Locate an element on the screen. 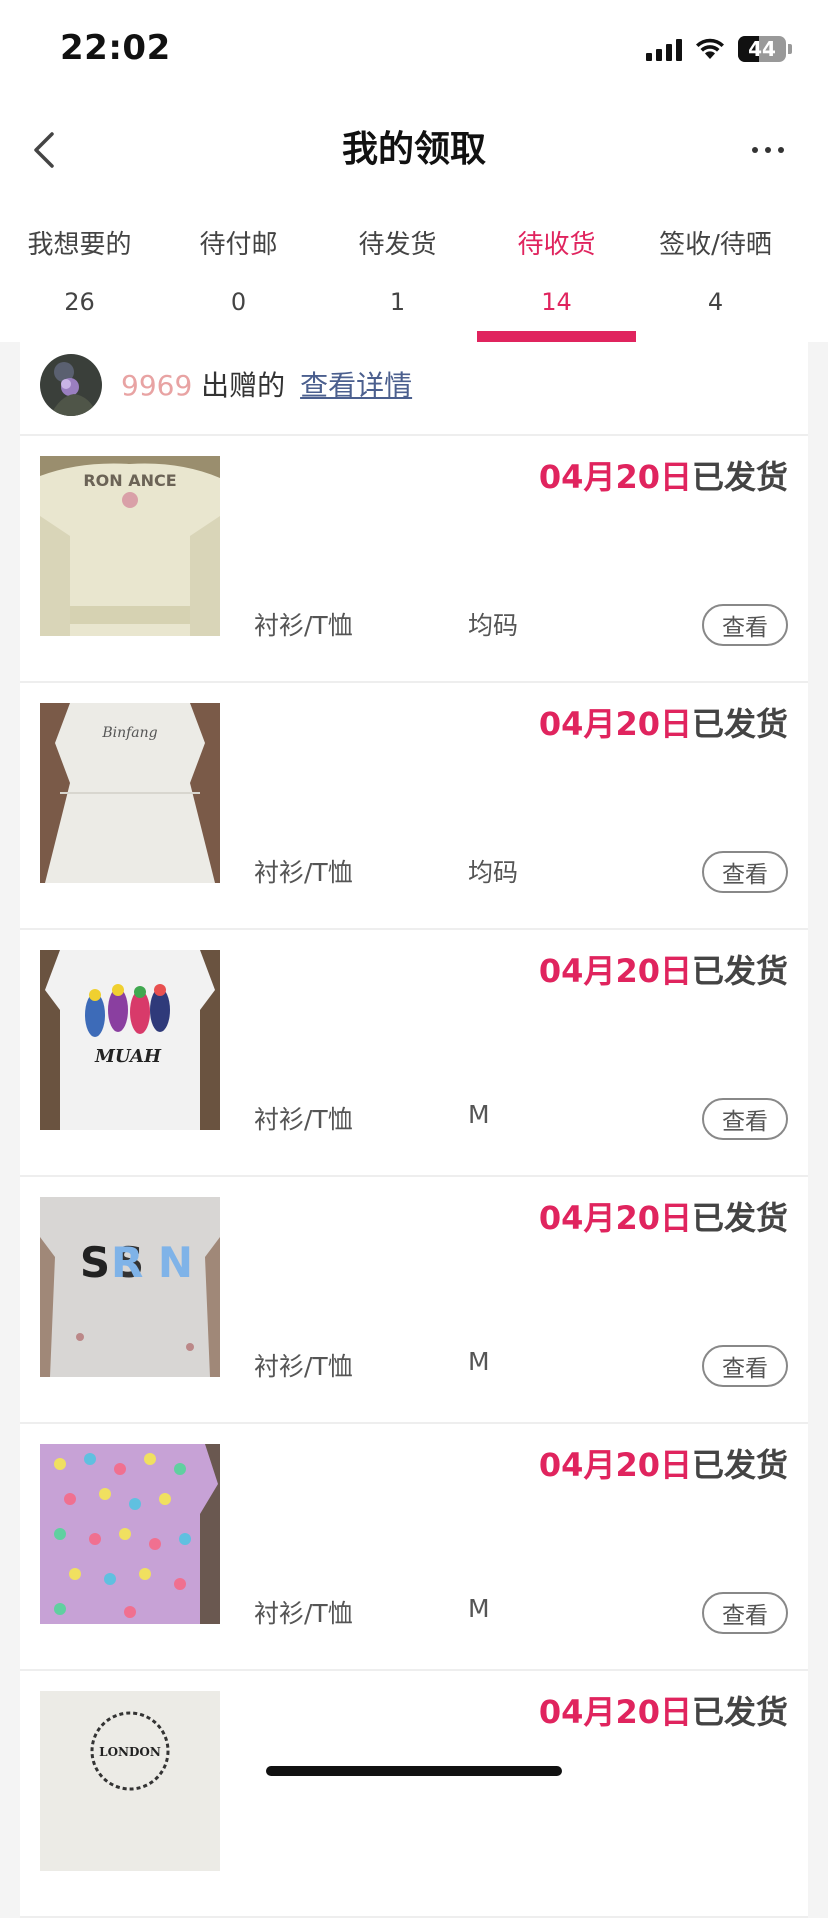 This screenshot has height=1918, width=828. list-item: LONDON 04月20日已发货 is located at coordinates (414, 1794).